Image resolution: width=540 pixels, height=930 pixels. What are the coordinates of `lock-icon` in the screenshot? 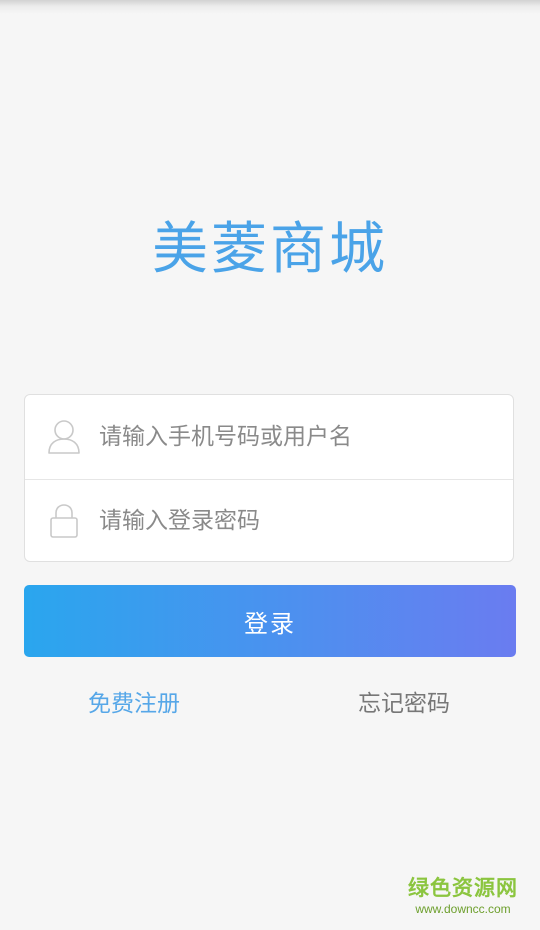 It's located at (64, 521).